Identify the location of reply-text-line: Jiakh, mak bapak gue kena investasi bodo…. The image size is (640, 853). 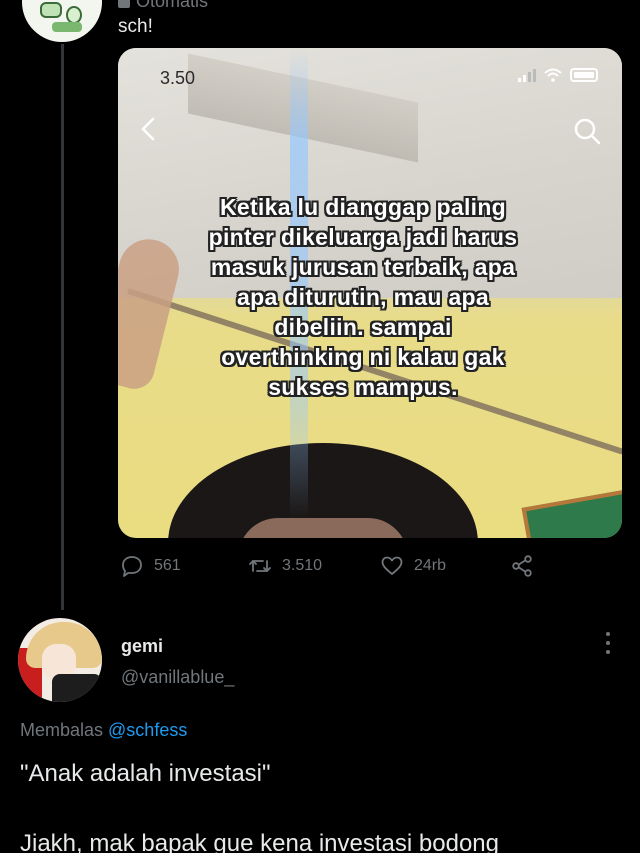
(259, 841).